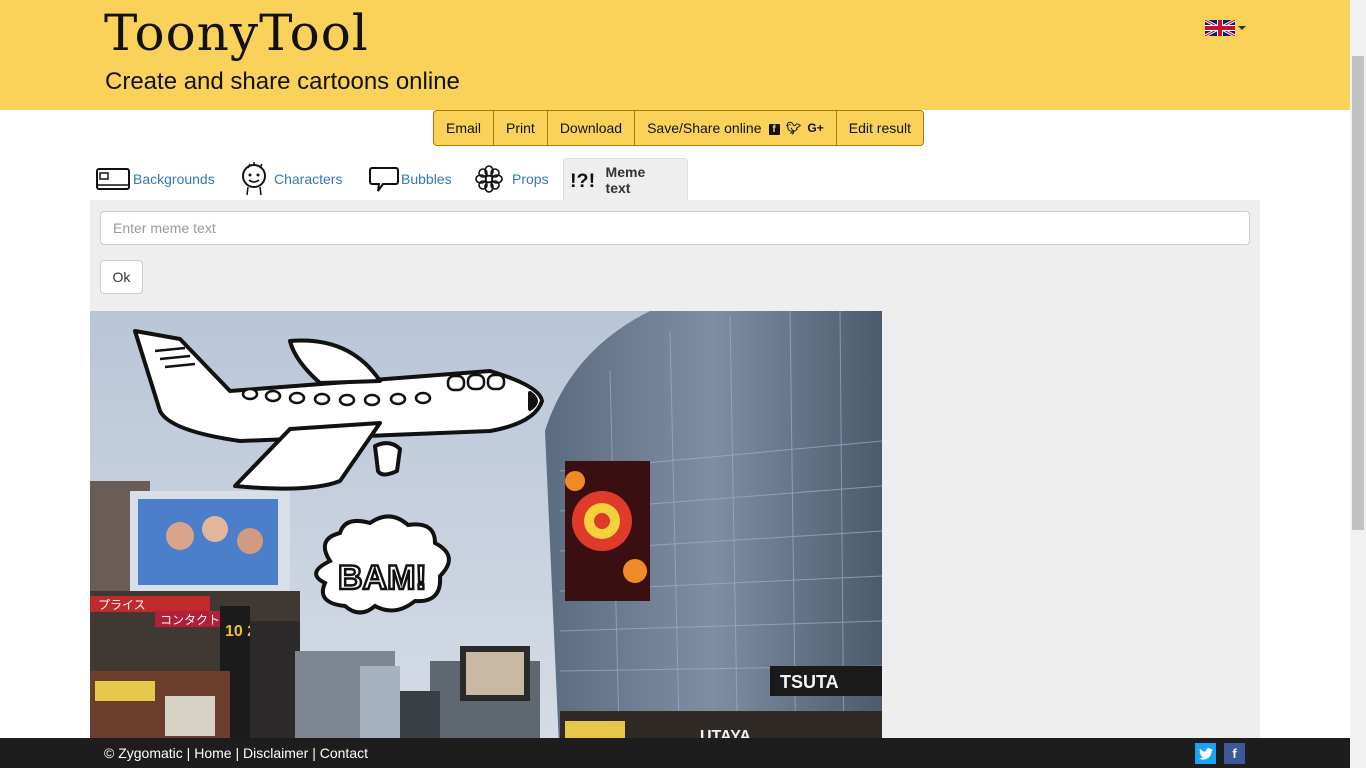 The width and height of the screenshot is (1366, 768). I want to click on tab-backgrounds: Backgrounds, so click(155, 179).